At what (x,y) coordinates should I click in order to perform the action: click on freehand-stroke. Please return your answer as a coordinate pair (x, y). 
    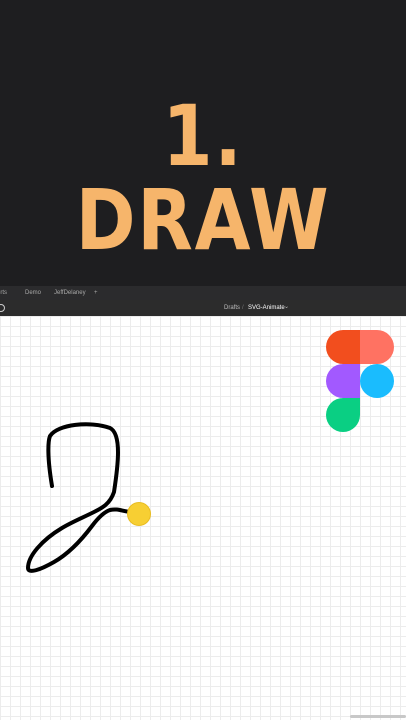
    Looking at the image, I should click on (80, 497).